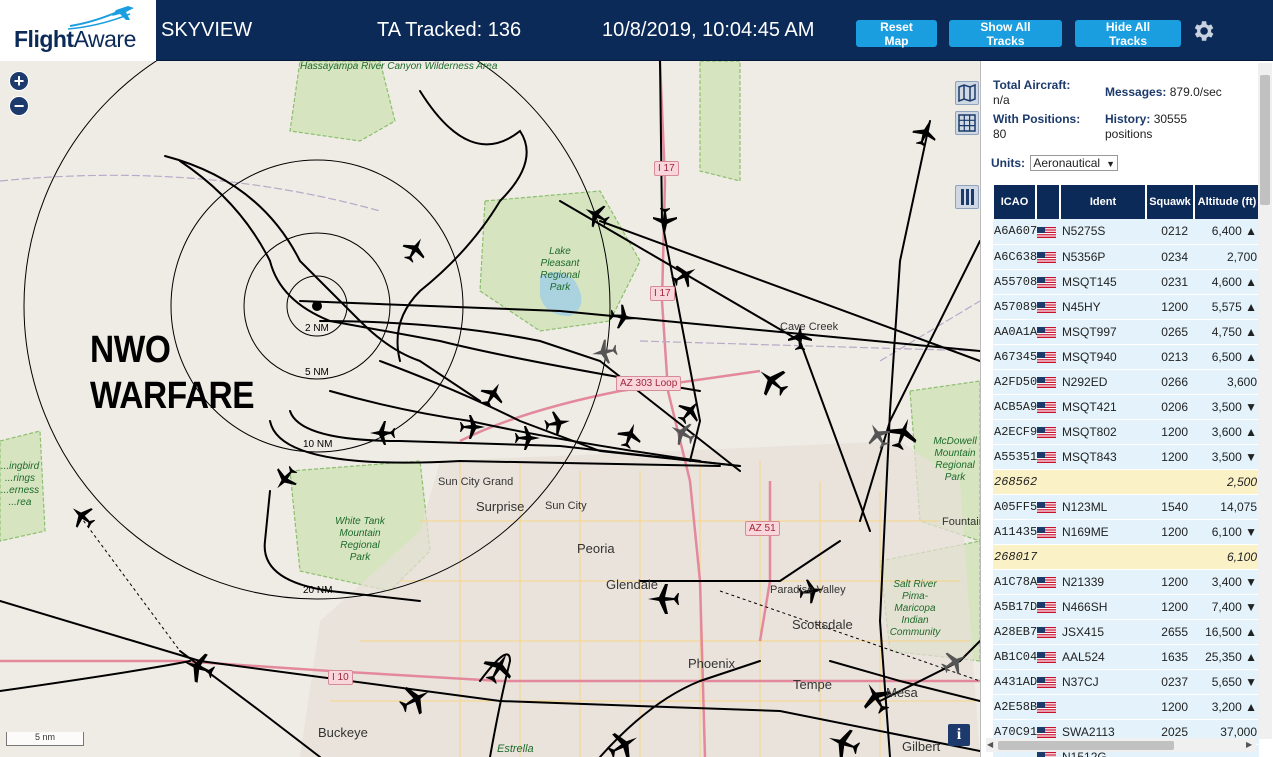 The height and width of the screenshot is (757, 1273). Describe the element at coordinates (1103, 632) in the screenshot. I see `ident-cell: JSX415` at that location.